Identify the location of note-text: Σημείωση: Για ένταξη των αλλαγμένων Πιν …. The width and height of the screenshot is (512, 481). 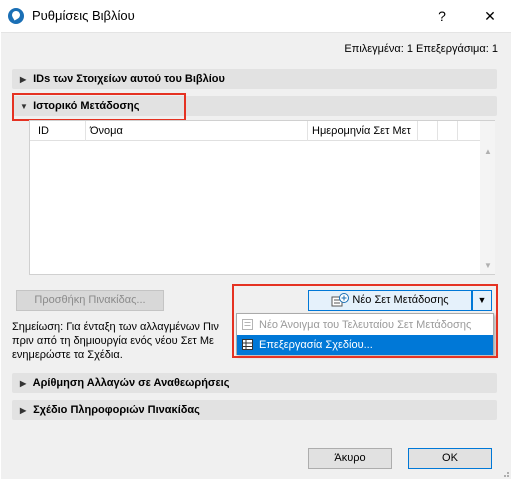
(132, 341).